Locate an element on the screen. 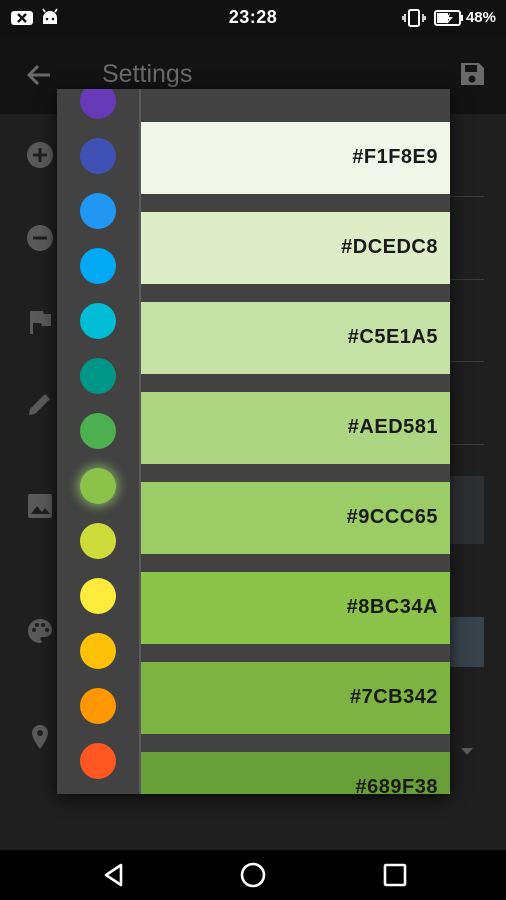 This screenshot has height=900, width=506. back-arrow-icon is located at coordinates (39, 77).